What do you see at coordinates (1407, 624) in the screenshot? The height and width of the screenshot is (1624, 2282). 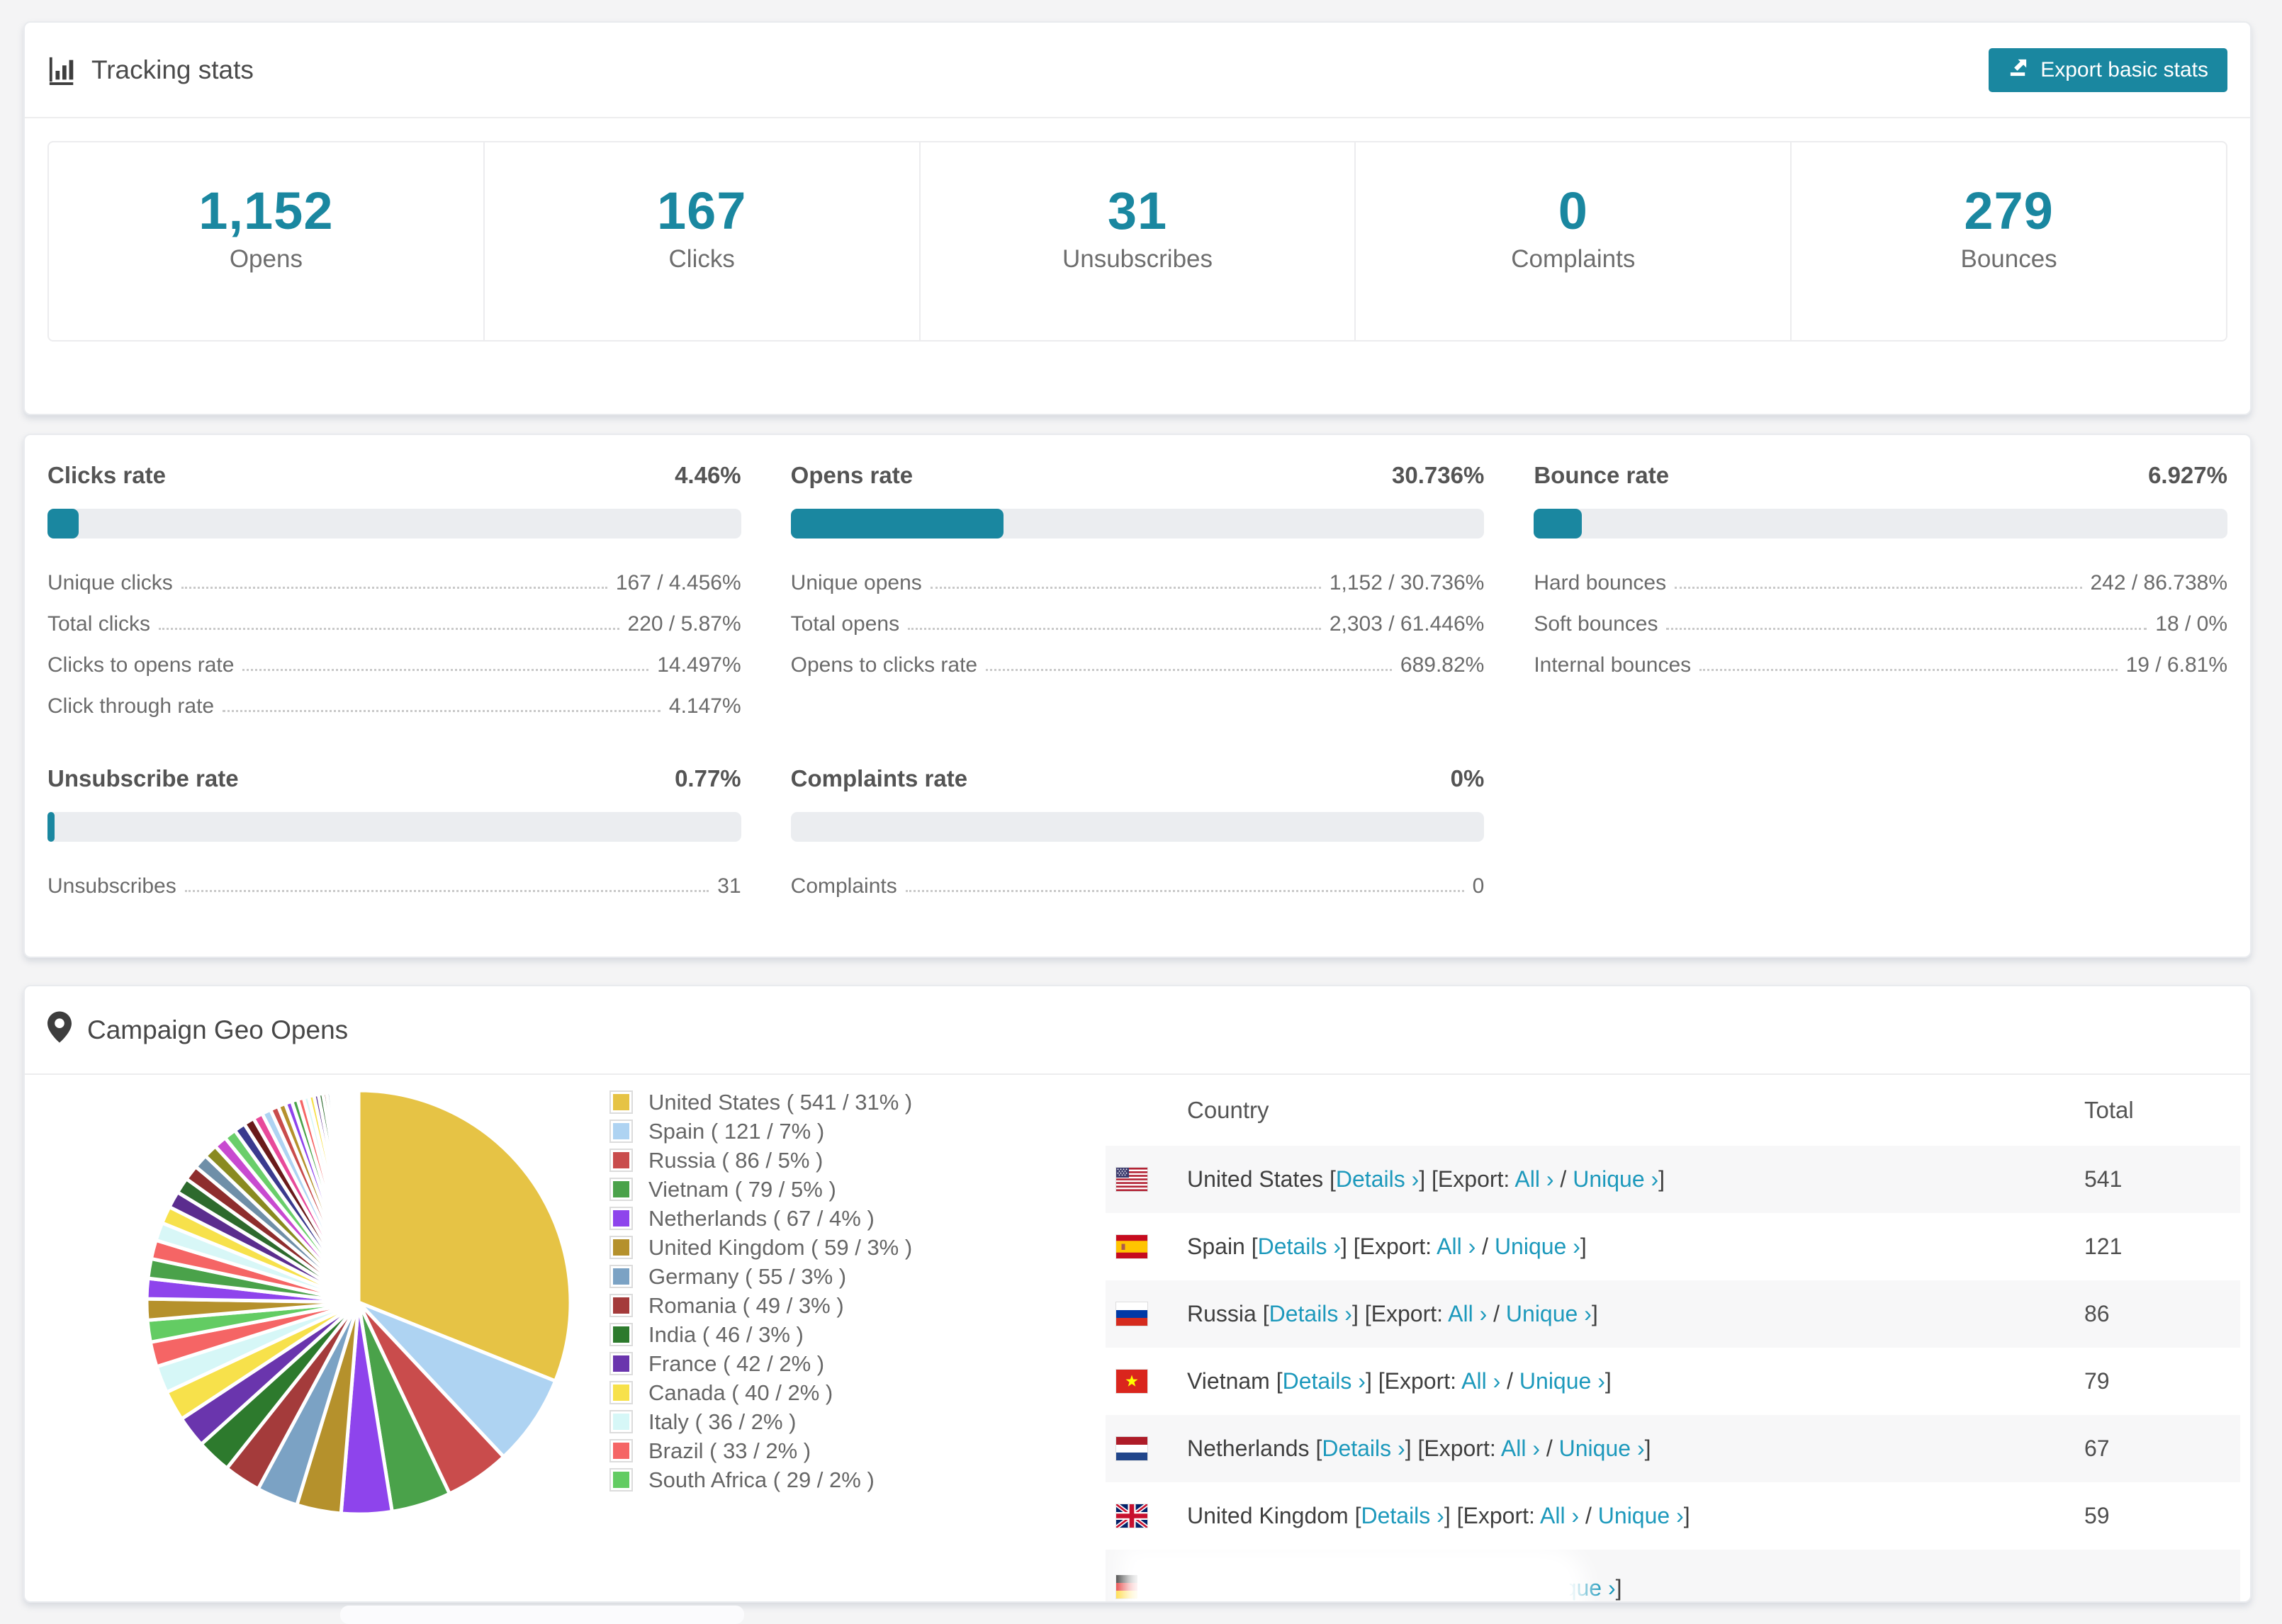 I see `rate-row-value: 2,303 / 61.446%` at bounding box center [1407, 624].